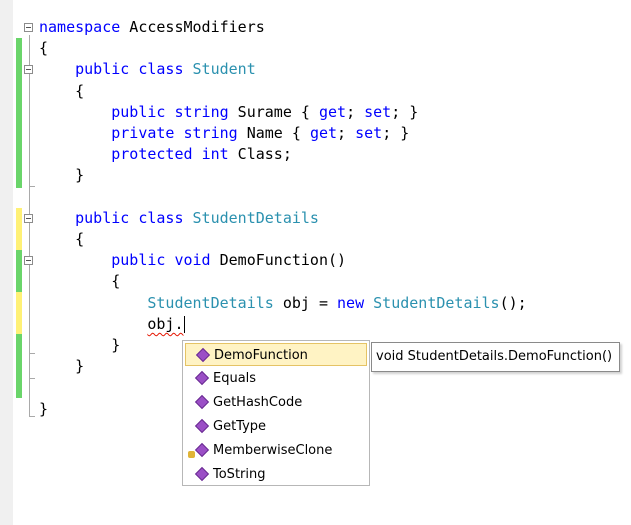 Image resolution: width=631 pixels, height=525 pixels. Describe the element at coordinates (184, 324) in the screenshot. I see `text-caret` at that location.